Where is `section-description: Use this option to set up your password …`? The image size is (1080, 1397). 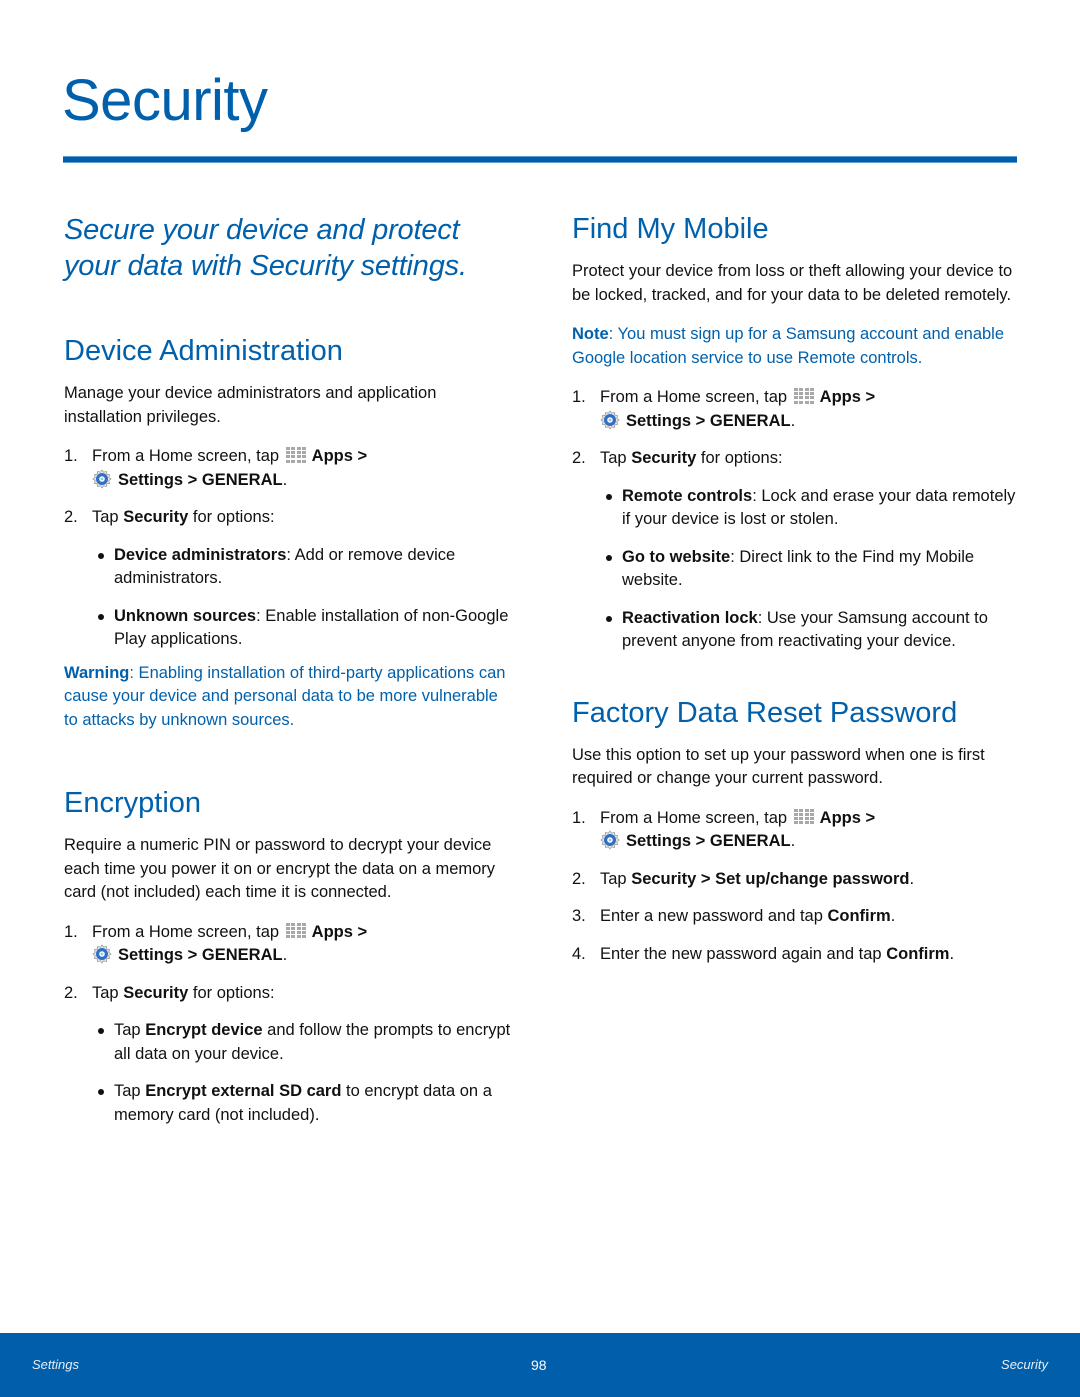 section-description: Use this option to set up your password … is located at coordinates (778, 766).